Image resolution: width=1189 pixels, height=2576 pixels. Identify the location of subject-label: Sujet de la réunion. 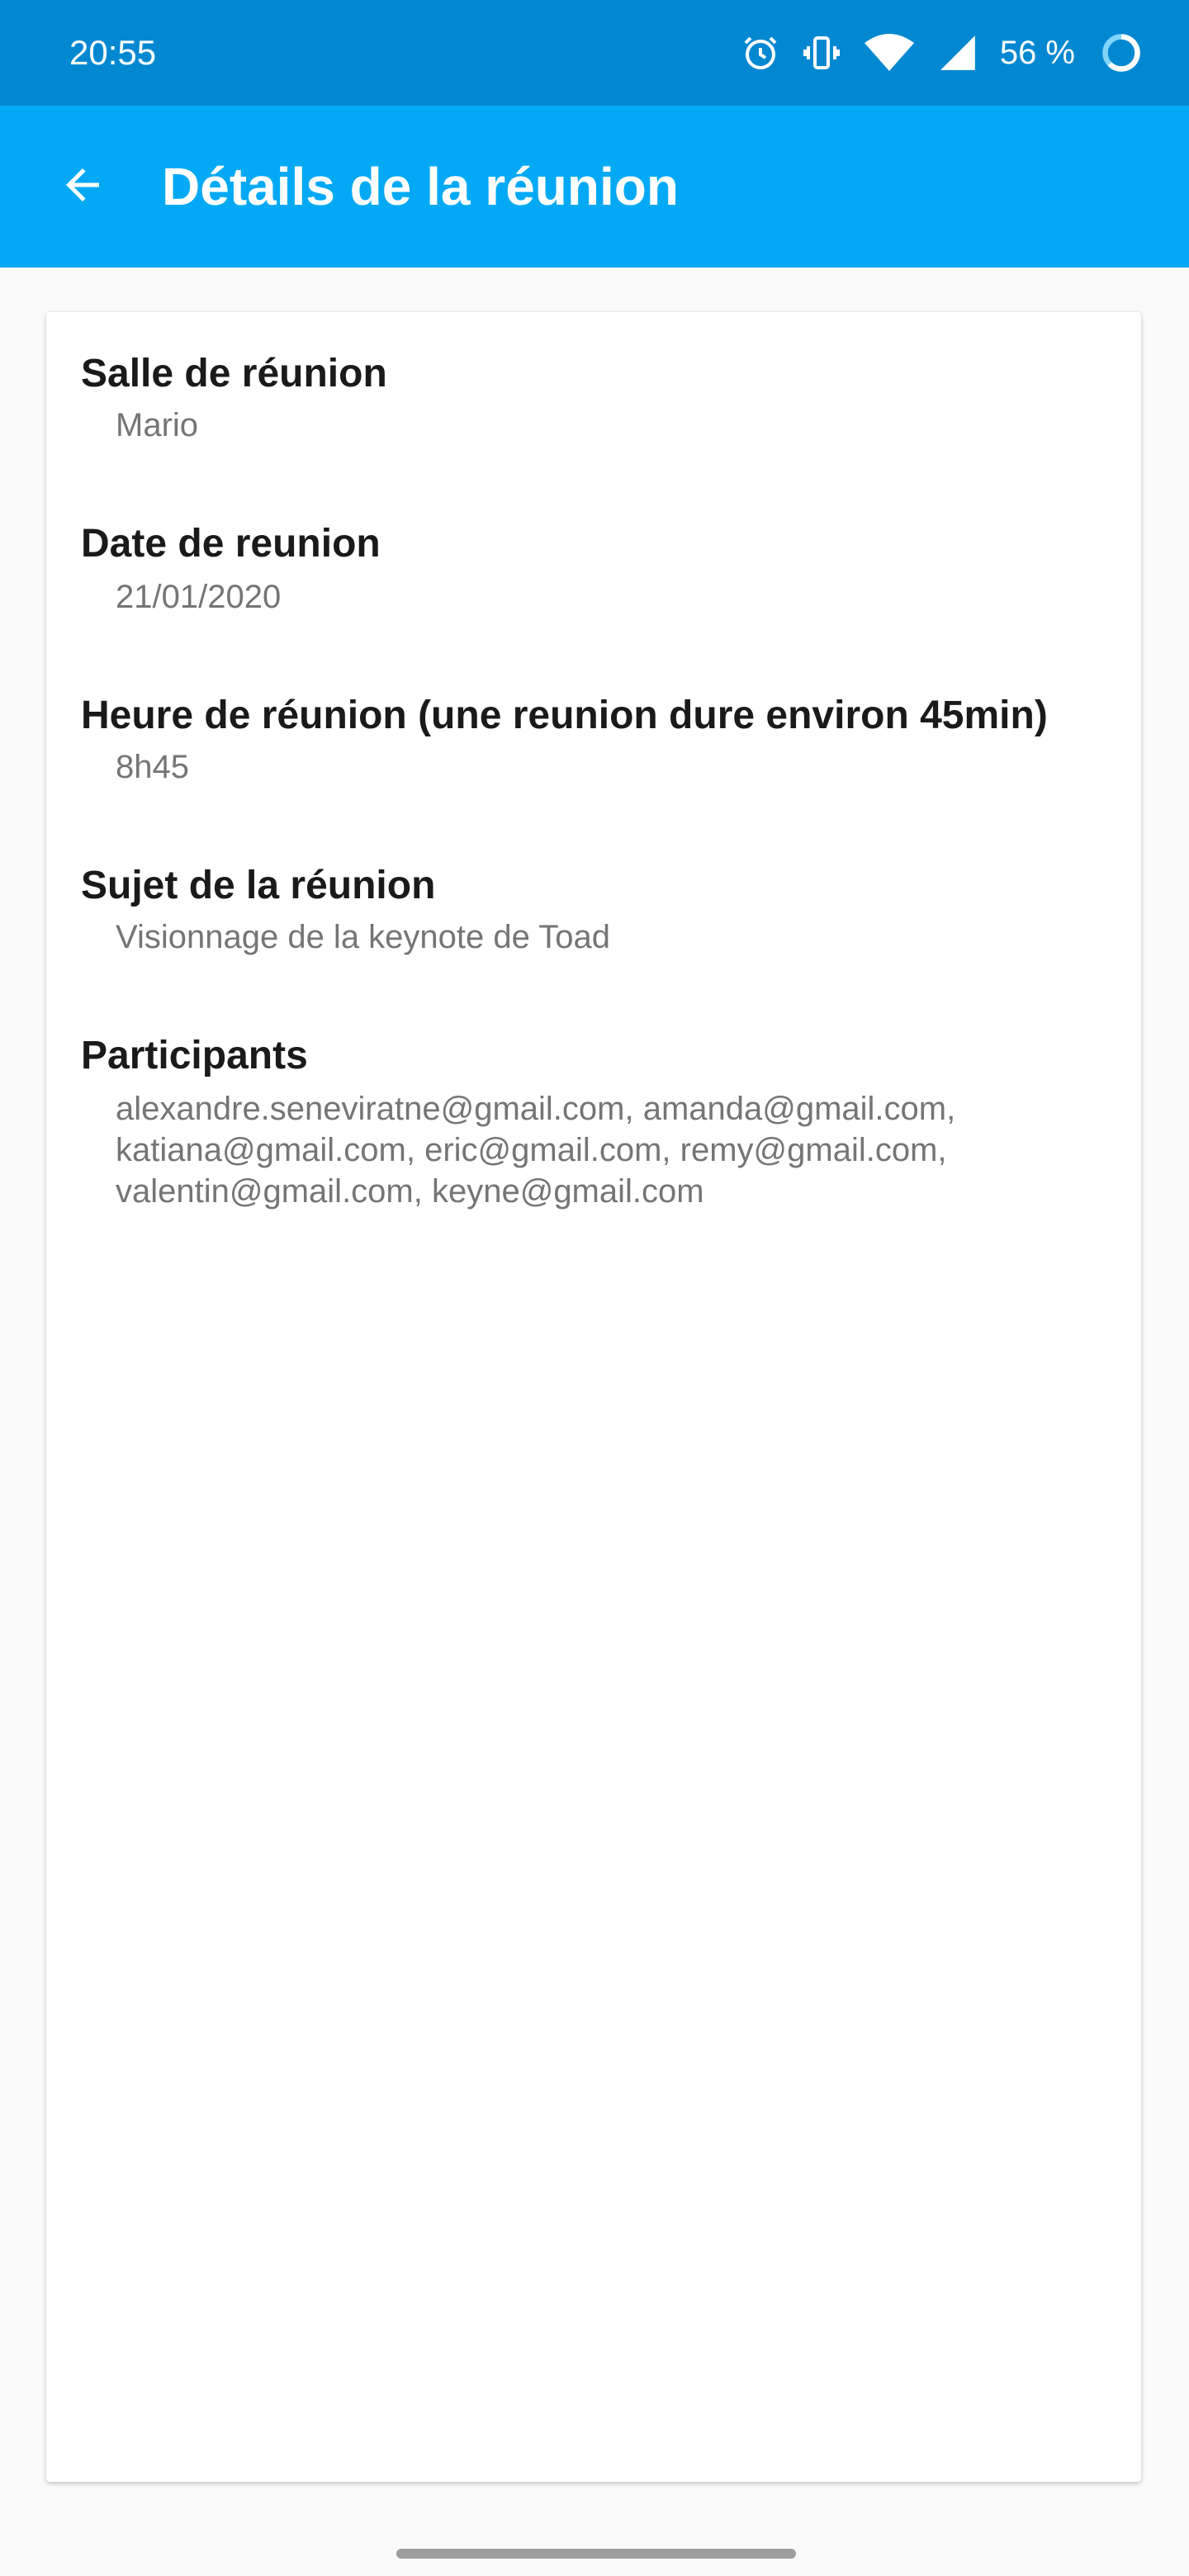
(258, 885).